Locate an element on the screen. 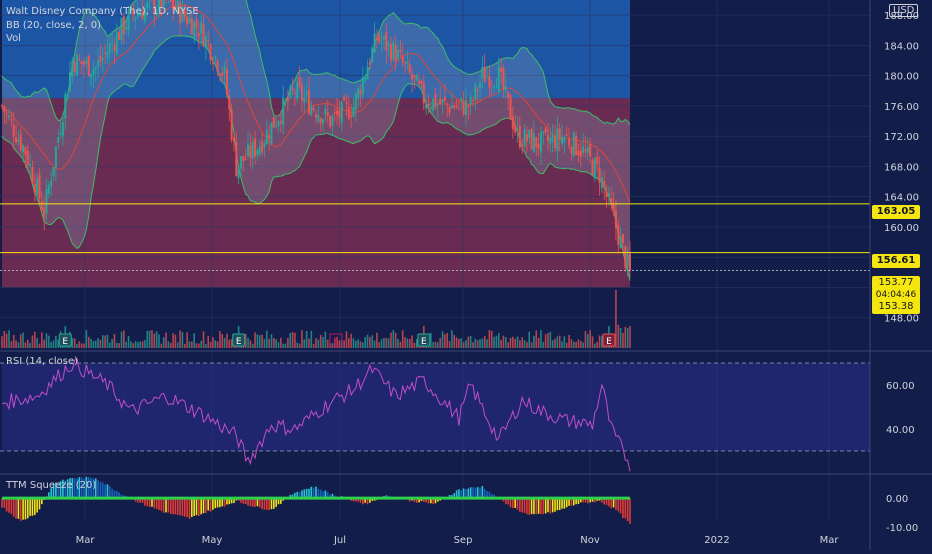 The width and height of the screenshot is (932, 554). x-tick-2: Jul is located at coordinates (339, 540).